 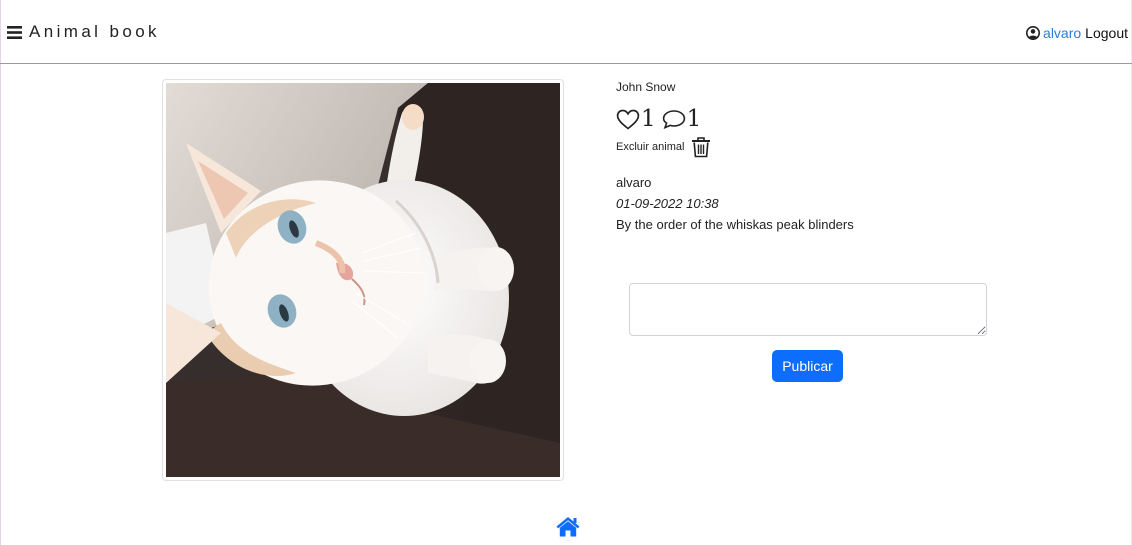 What do you see at coordinates (694, 119) in the screenshot?
I see `comment-count: 1` at bounding box center [694, 119].